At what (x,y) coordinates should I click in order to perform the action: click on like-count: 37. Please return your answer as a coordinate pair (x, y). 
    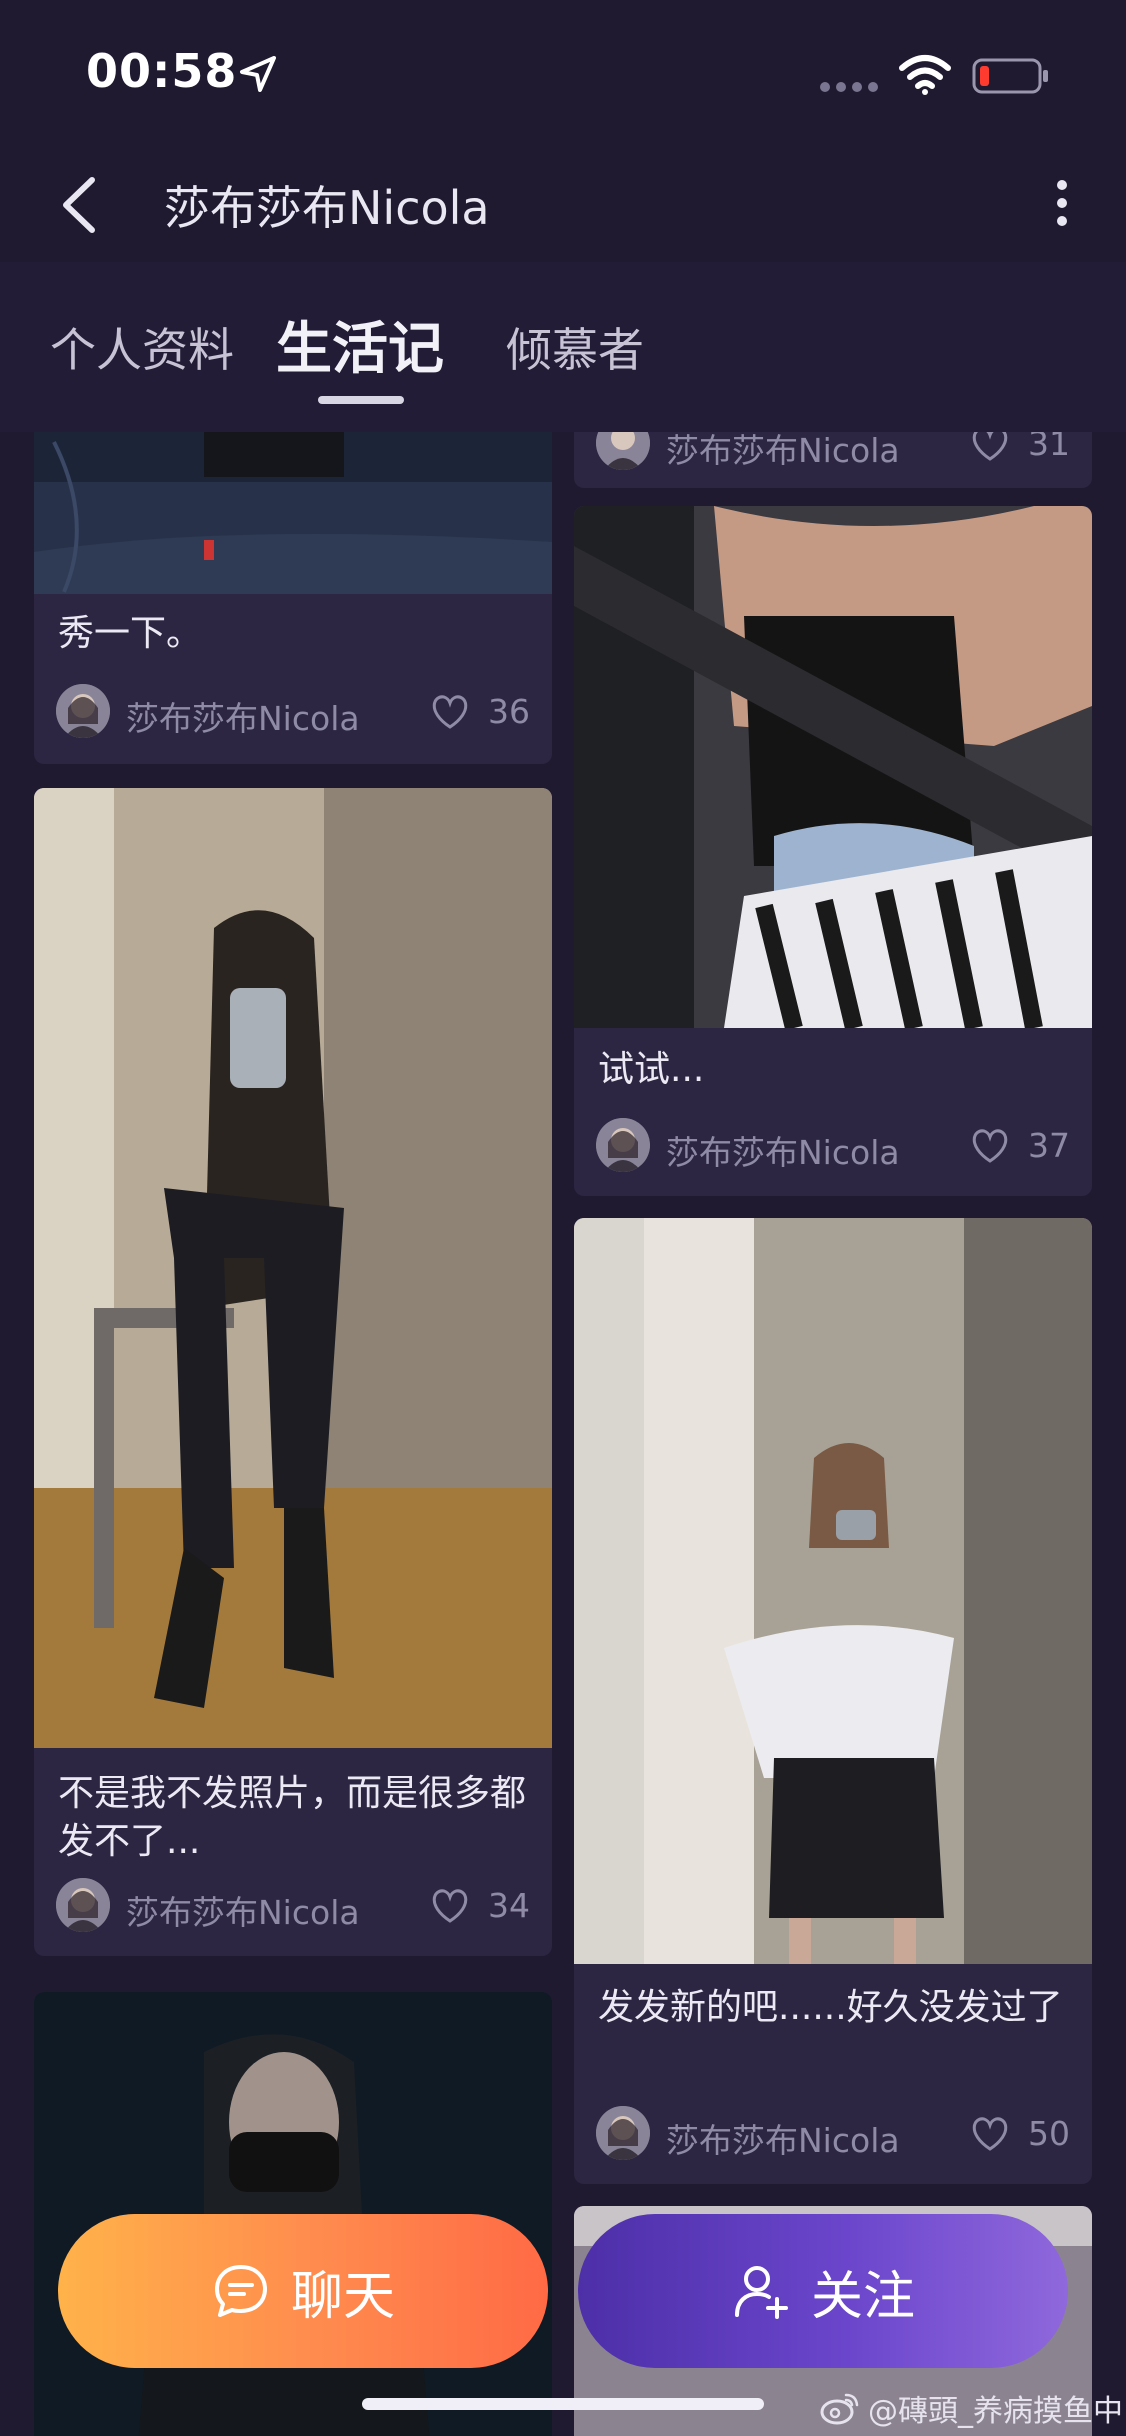
    Looking at the image, I should click on (1049, 1145).